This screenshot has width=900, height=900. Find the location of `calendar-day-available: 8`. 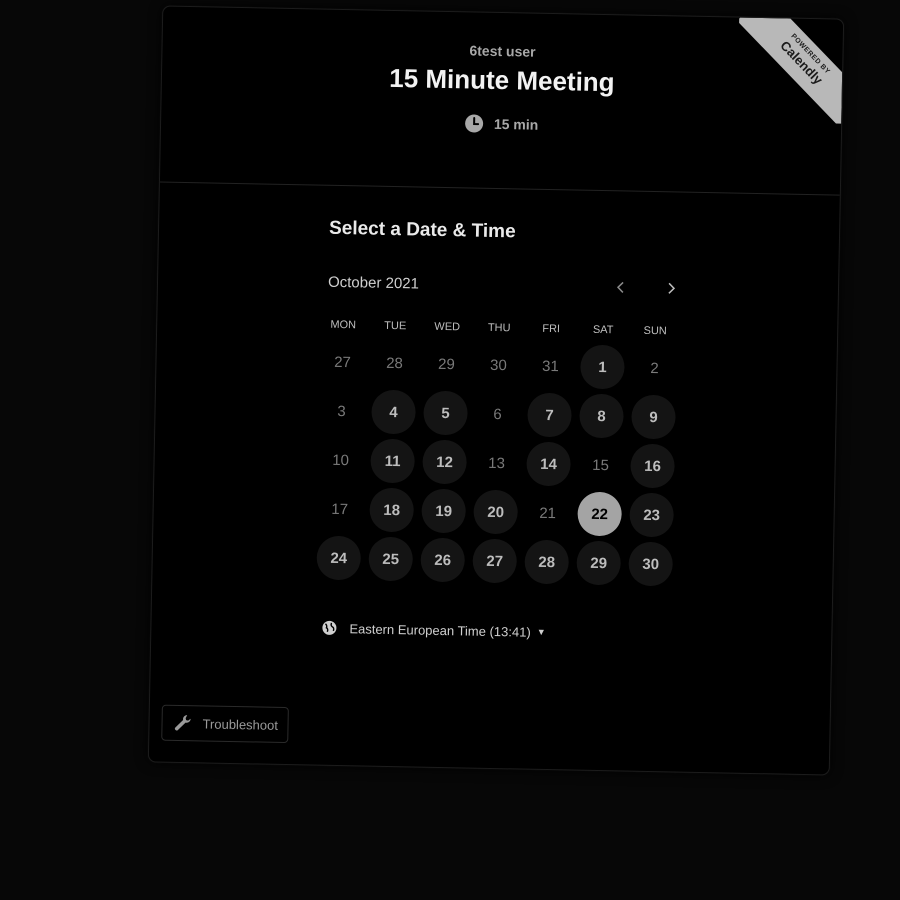

calendar-day-available: 8 is located at coordinates (601, 416).